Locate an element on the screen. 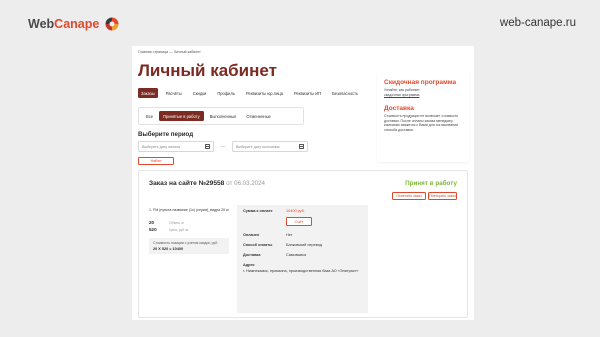 The width and height of the screenshot is (600, 337). quantity-label: Объем, м is located at coordinates (176, 222).